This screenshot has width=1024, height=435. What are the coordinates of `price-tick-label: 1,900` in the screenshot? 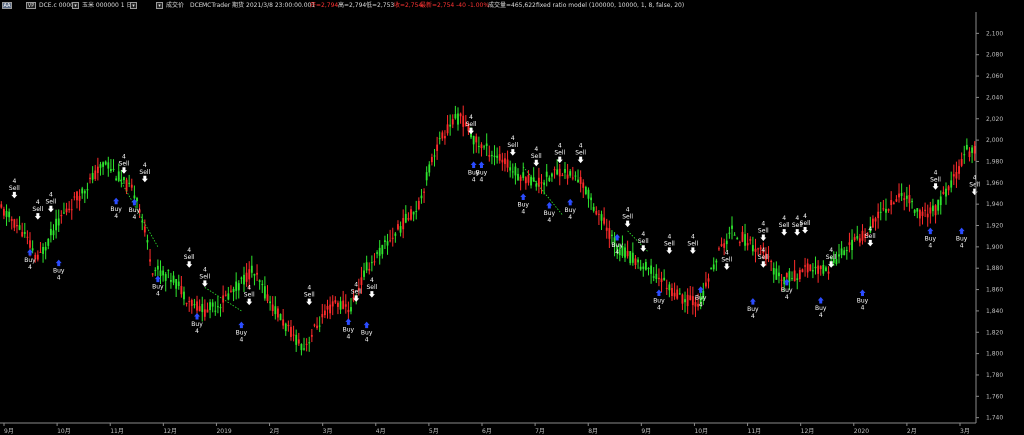 It's located at (994, 247).